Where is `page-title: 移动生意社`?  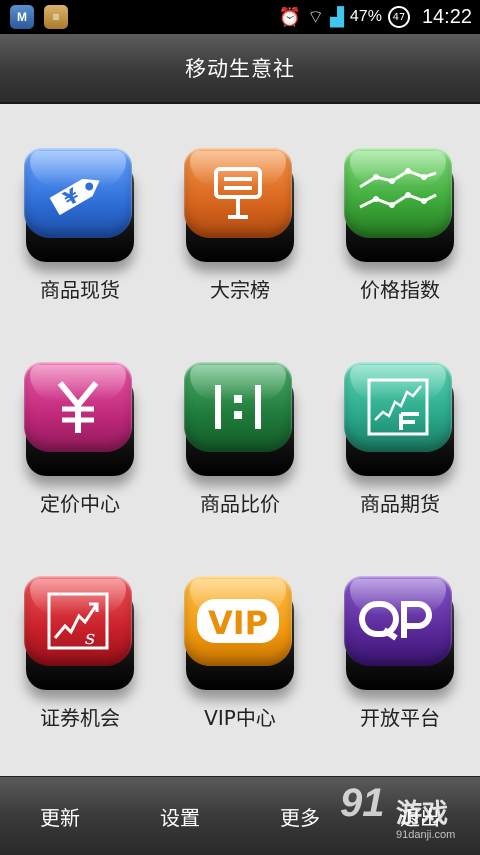 page-title: 移动生意社 is located at coordinates (240, 69).